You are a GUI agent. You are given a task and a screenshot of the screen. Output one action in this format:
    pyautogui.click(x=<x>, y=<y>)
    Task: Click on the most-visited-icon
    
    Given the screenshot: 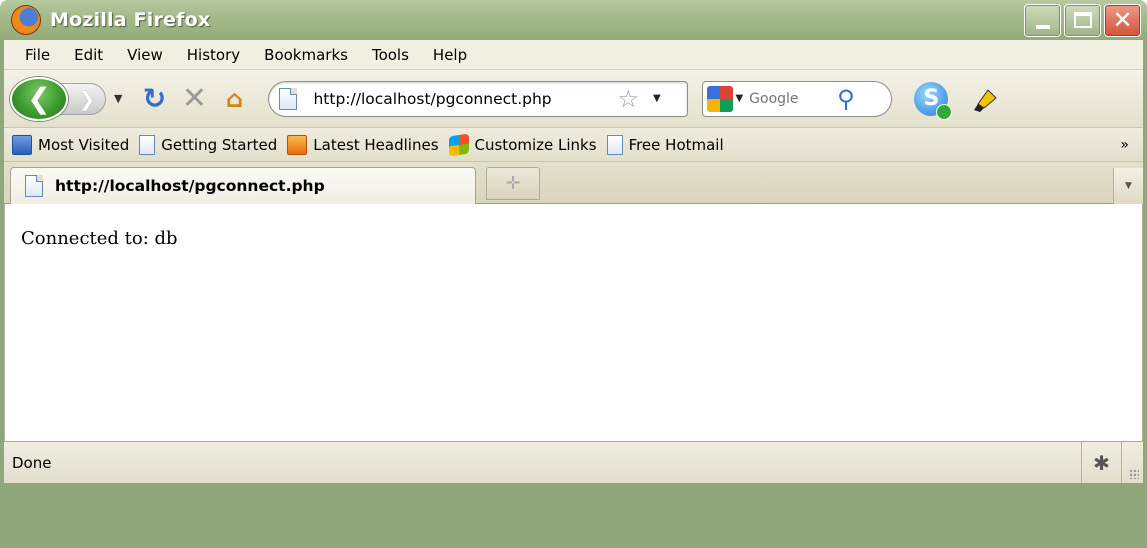 What is the action you would take?
    pyautogui.click(x=22, y=144)
    